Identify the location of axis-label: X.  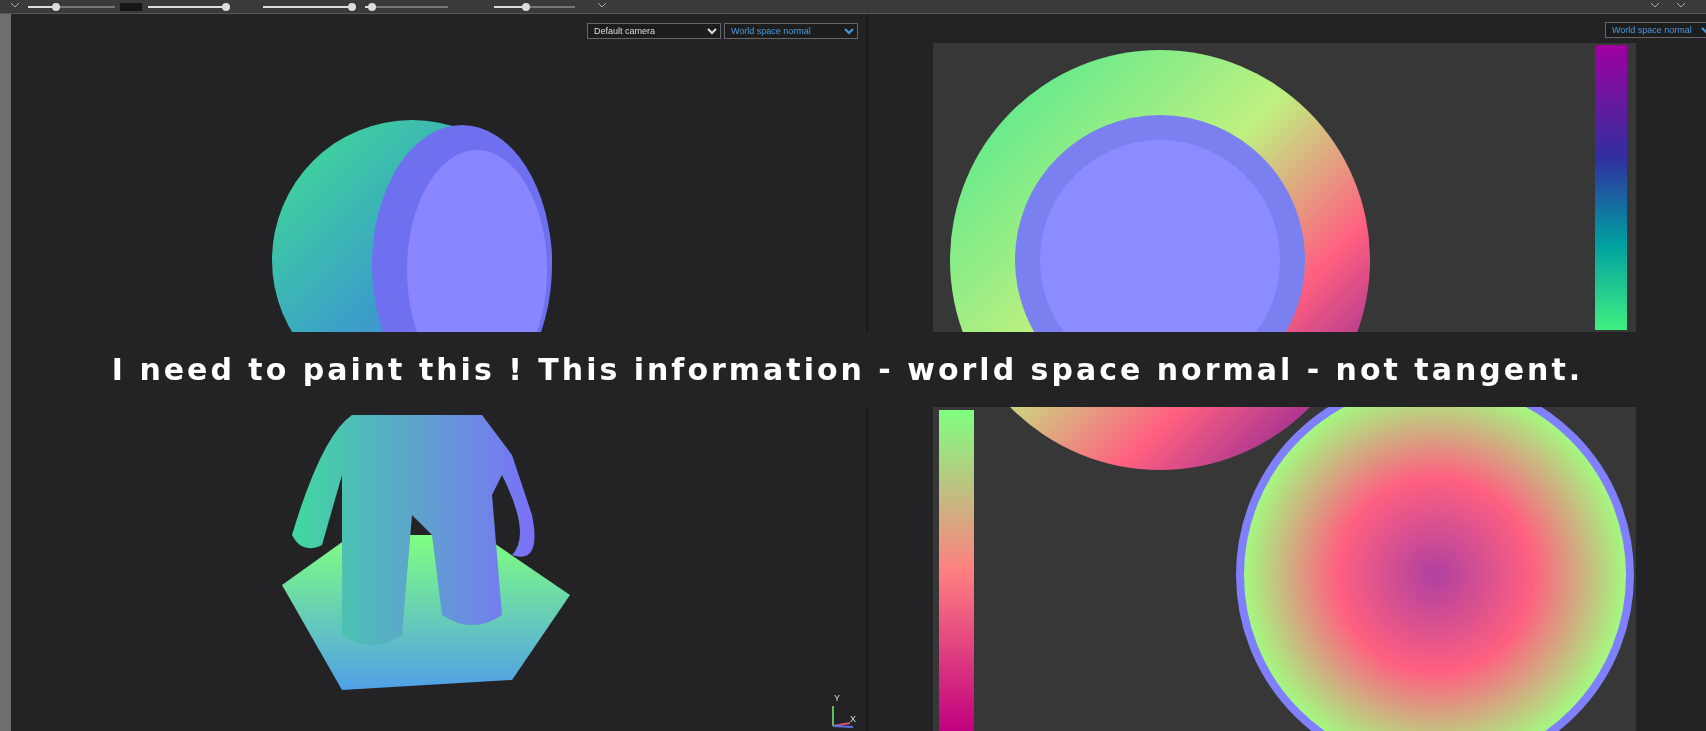
(853, 719).